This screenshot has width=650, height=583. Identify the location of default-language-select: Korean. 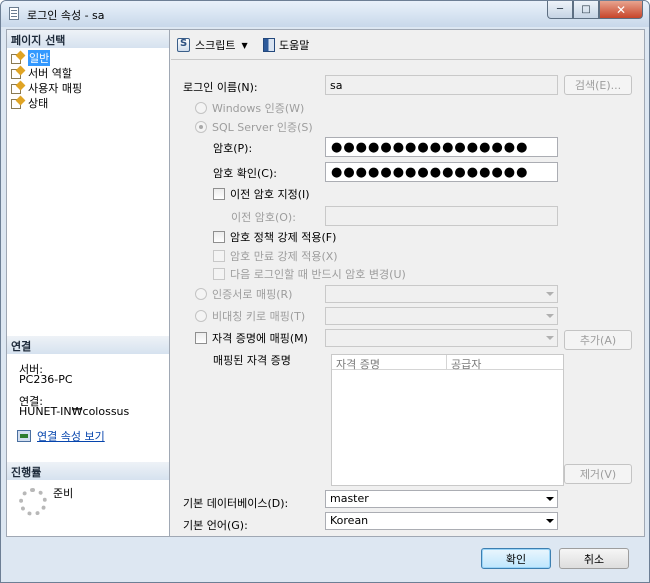
(441, 521).